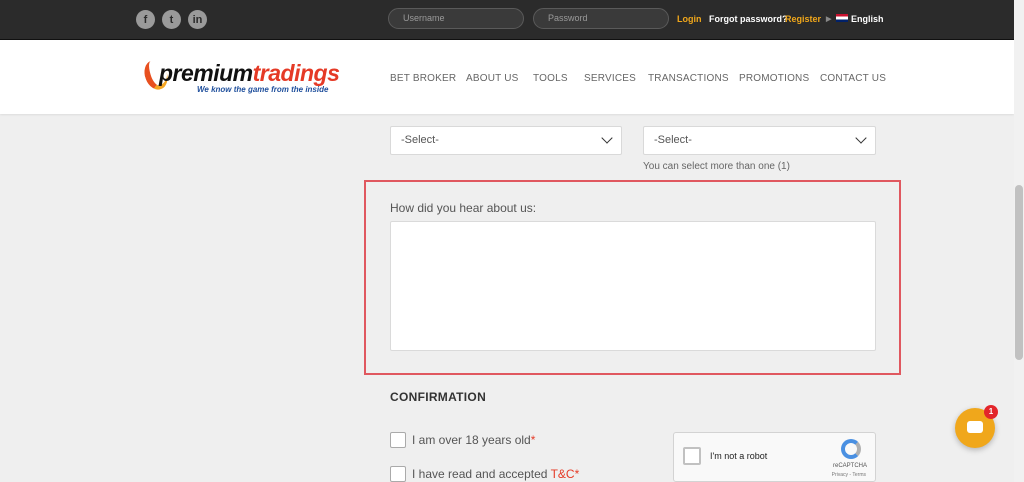 The height and width of the screenshot is (482, 1024). Describe the element at coordinates (975, 427) in the screenshot. I see `chat-icon` at that location.